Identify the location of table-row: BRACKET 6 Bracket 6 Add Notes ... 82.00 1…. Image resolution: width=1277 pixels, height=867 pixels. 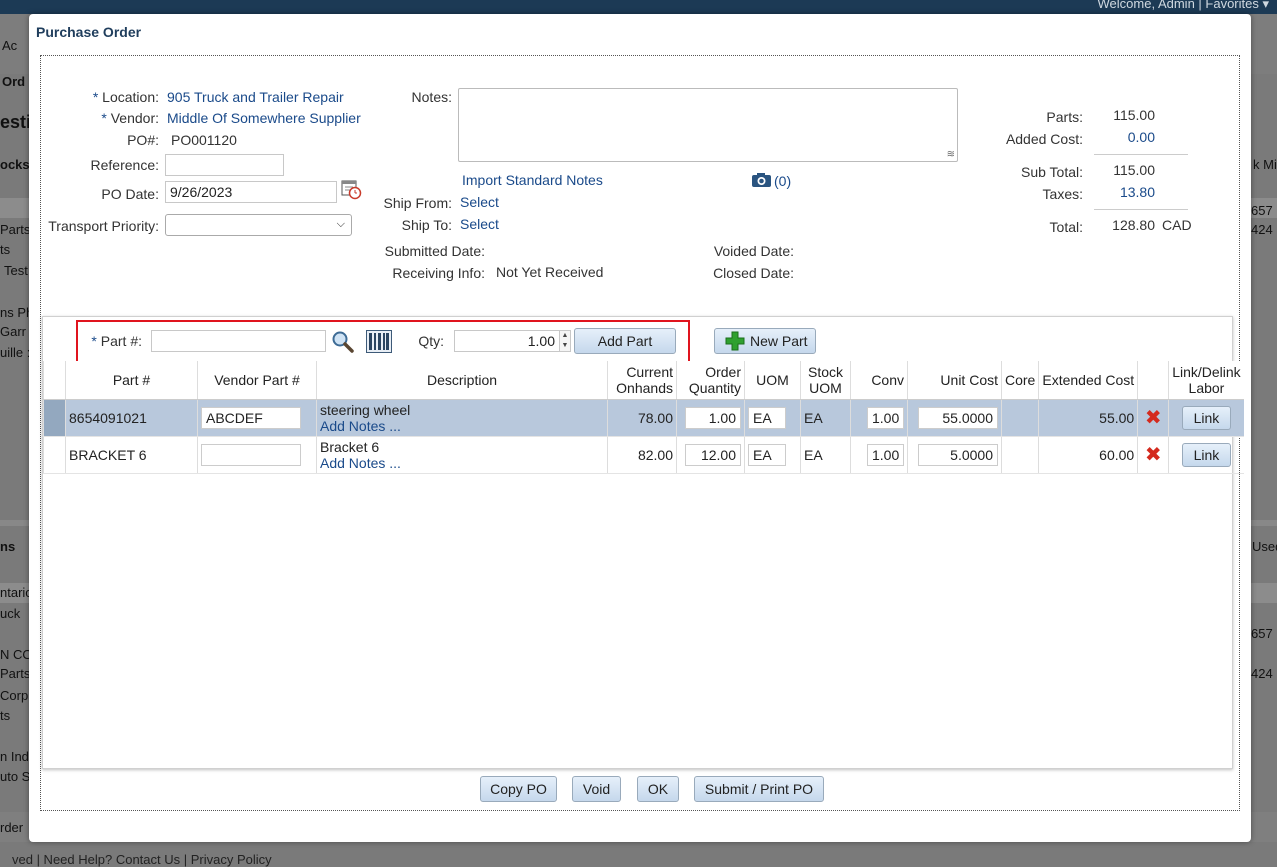
(643, 455).